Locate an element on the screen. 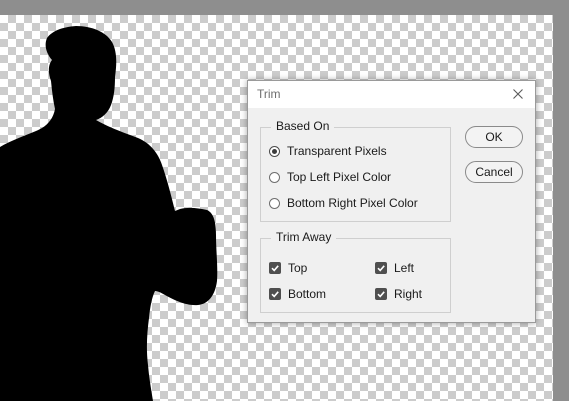  checkbox-right: Right is located at coordinates (398, 294).